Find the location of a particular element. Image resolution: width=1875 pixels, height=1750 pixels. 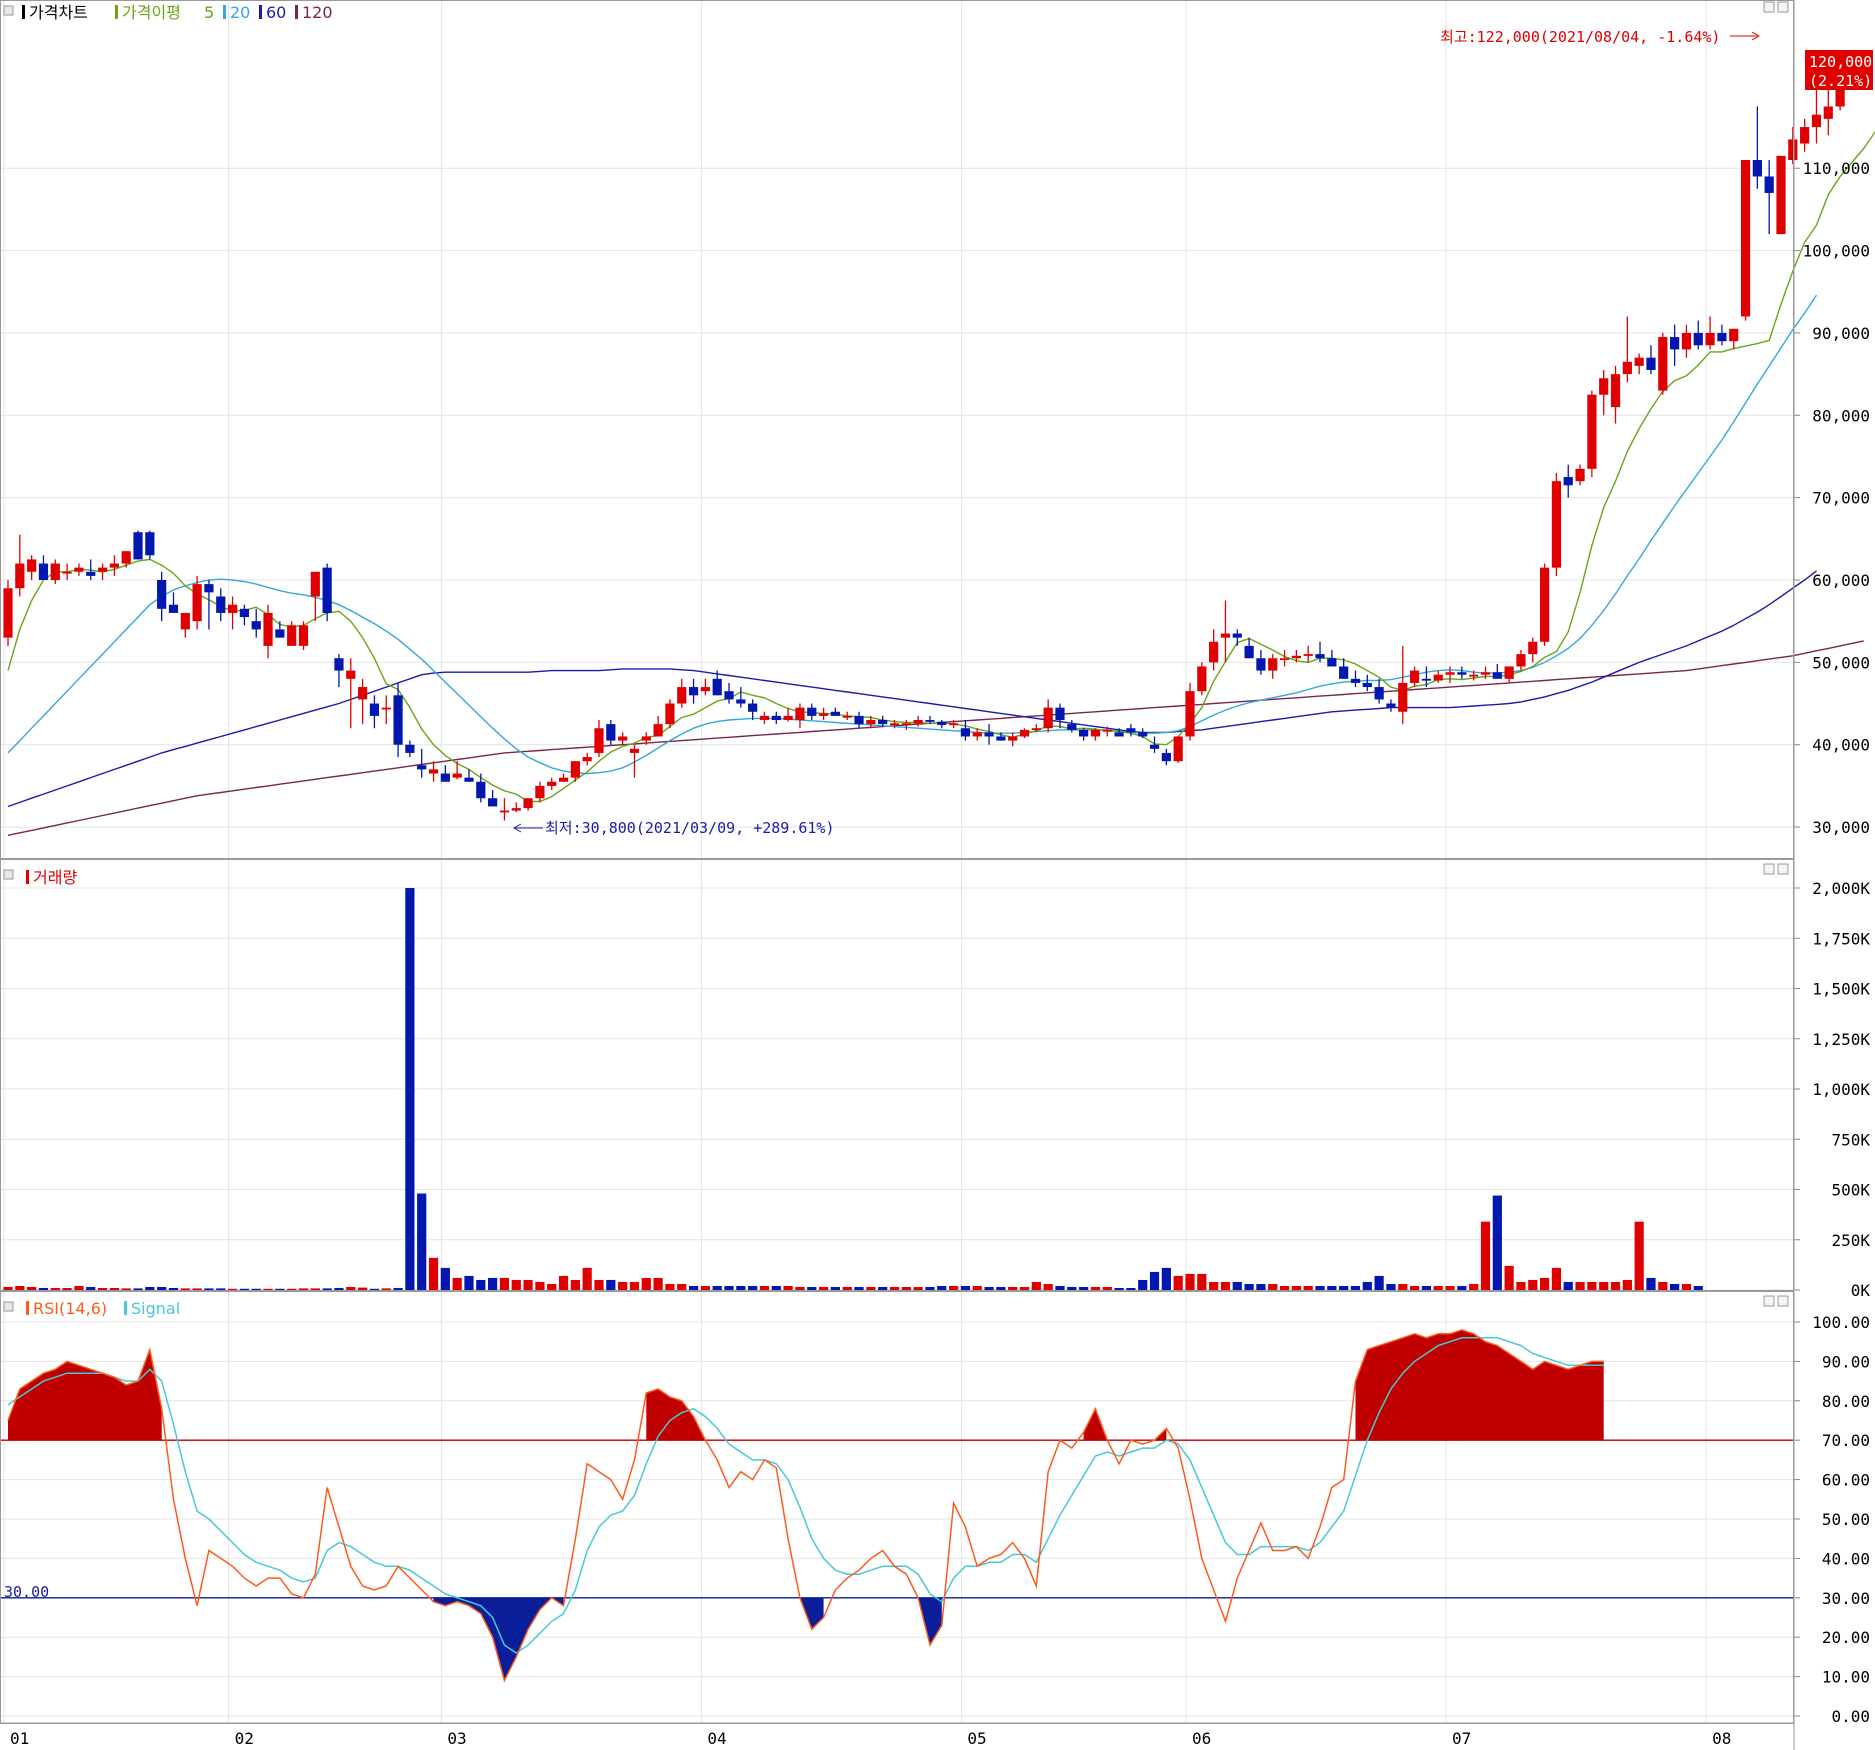

volume-tick-label: 1,250K is located at coordinates (1841, 1039).